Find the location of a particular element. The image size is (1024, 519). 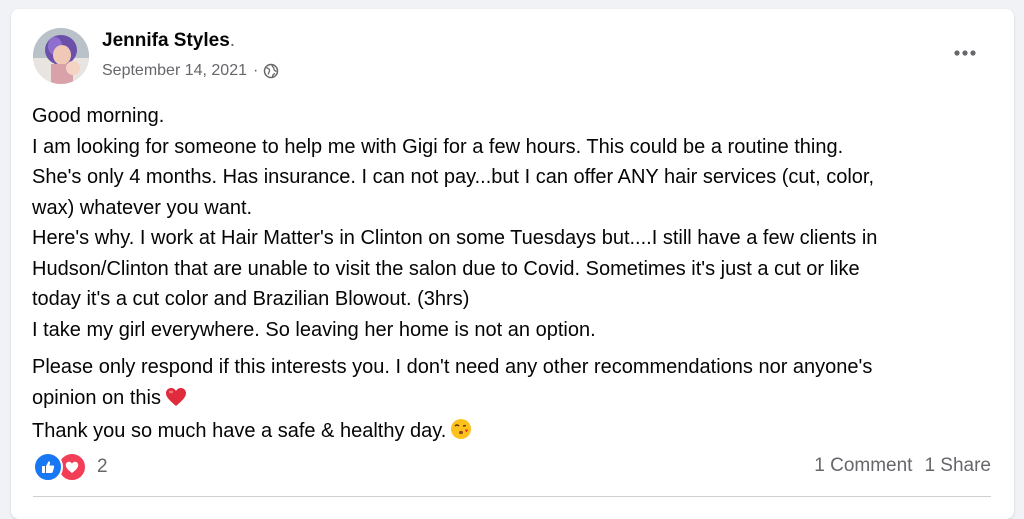

post-meta: September 14, 2021 · is located at coordinates (190, 71).